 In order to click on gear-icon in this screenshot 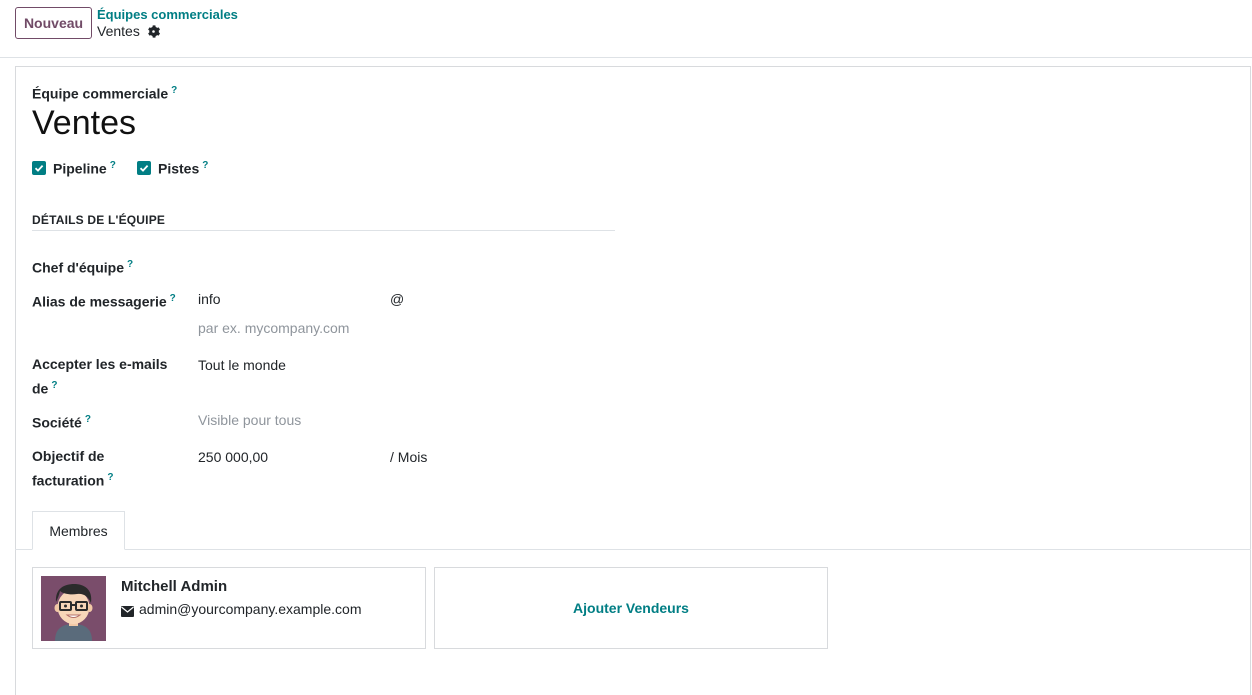, I will do `click(153, 31)`.